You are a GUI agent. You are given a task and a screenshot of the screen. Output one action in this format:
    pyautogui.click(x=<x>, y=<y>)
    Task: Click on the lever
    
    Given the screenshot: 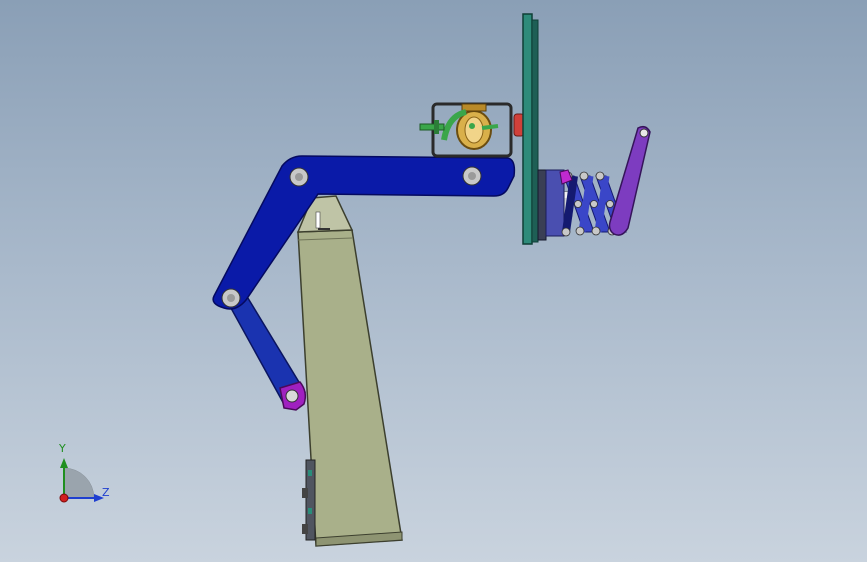 What is the action you would take?
    pyautogui.click(x=629, y=180)
    